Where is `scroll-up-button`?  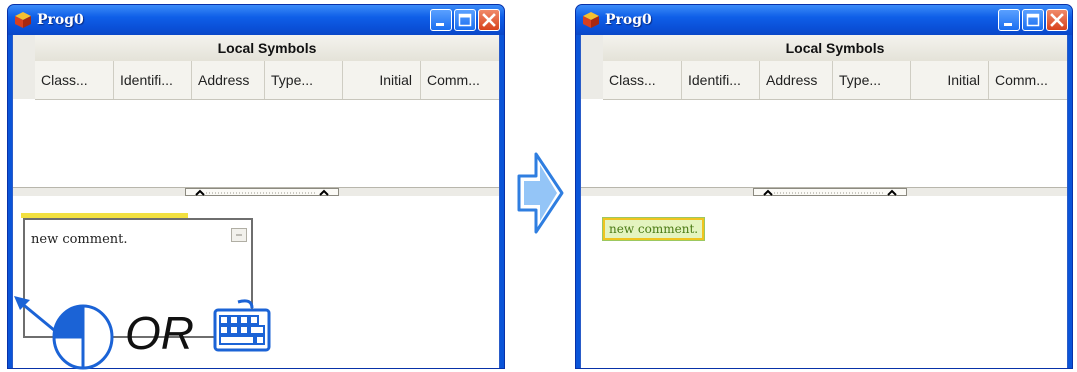
scroll-up-button is located at coordinates (239, 235).